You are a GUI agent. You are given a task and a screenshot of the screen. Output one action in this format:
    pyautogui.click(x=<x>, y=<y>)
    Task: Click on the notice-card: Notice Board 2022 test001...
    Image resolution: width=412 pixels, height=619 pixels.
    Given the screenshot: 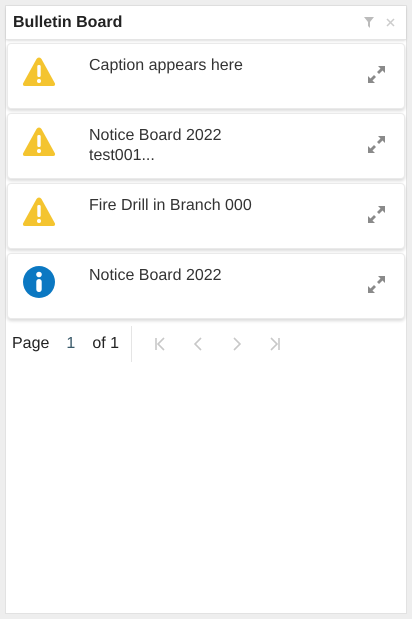 What is the action you would take?
    pyautogui.click(x=206, y=146)
    